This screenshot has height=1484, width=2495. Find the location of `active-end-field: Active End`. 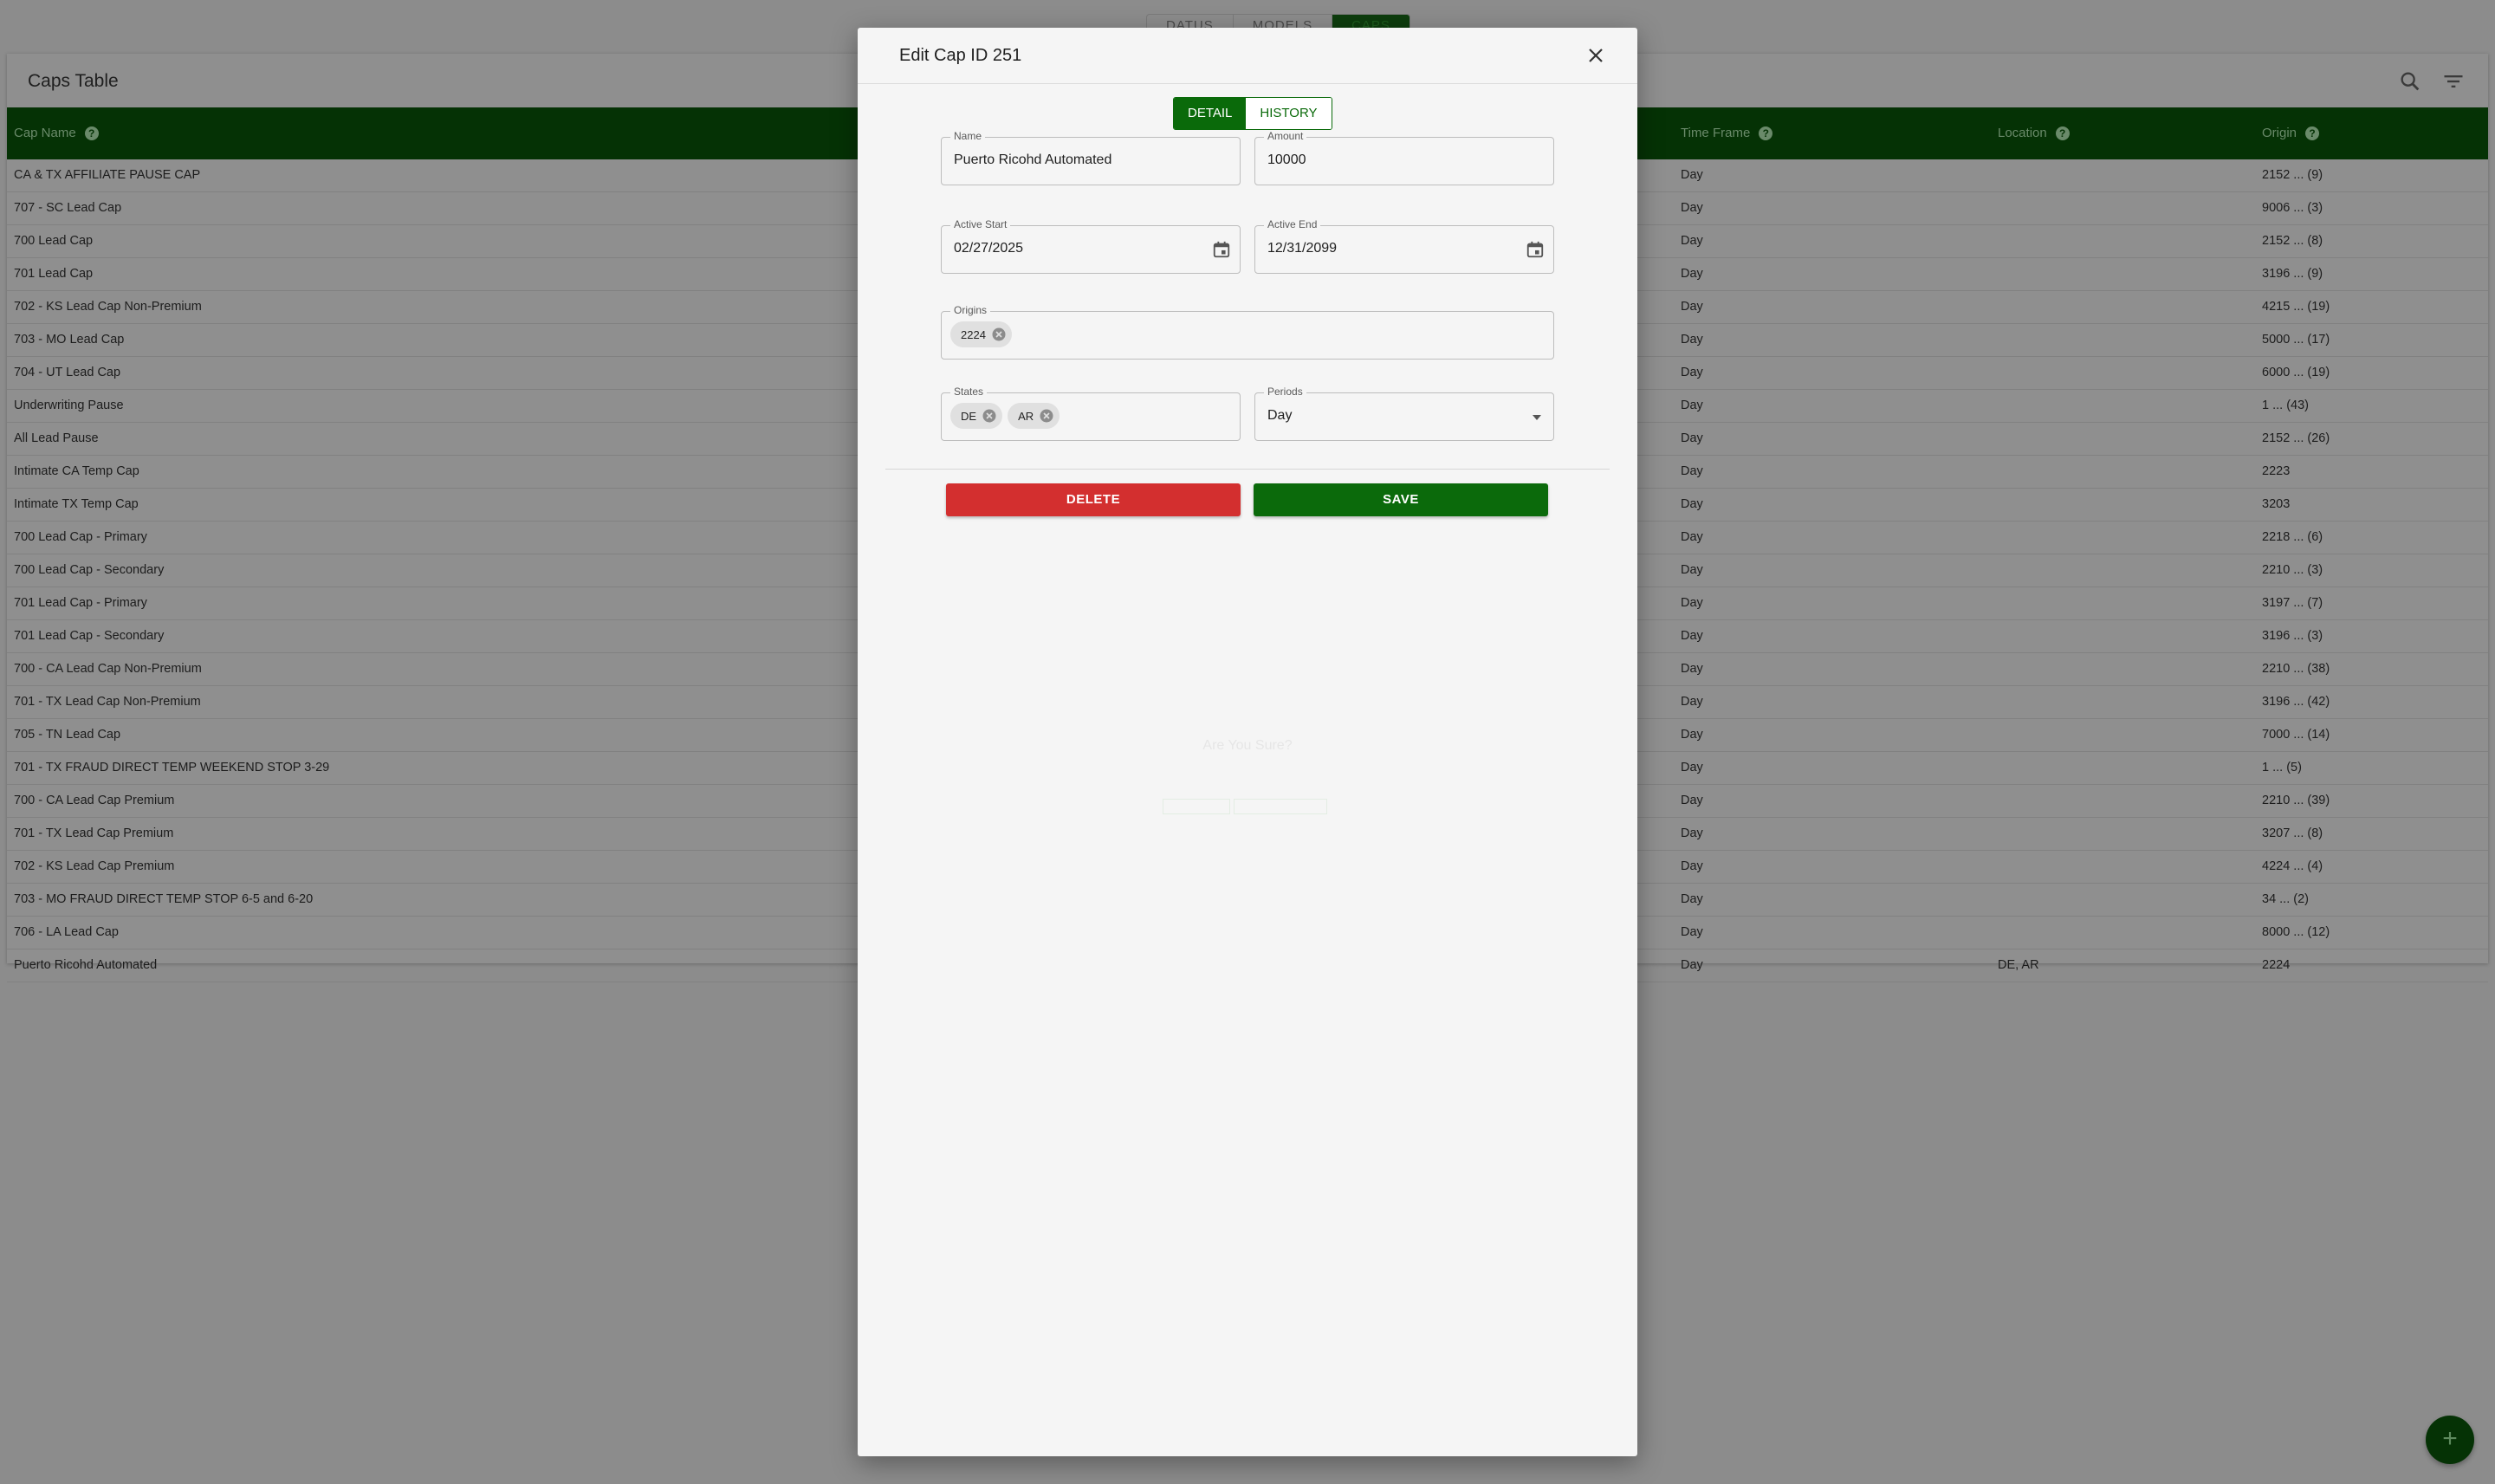

active-end-field: Active End is located at coordinates (1404, 246).